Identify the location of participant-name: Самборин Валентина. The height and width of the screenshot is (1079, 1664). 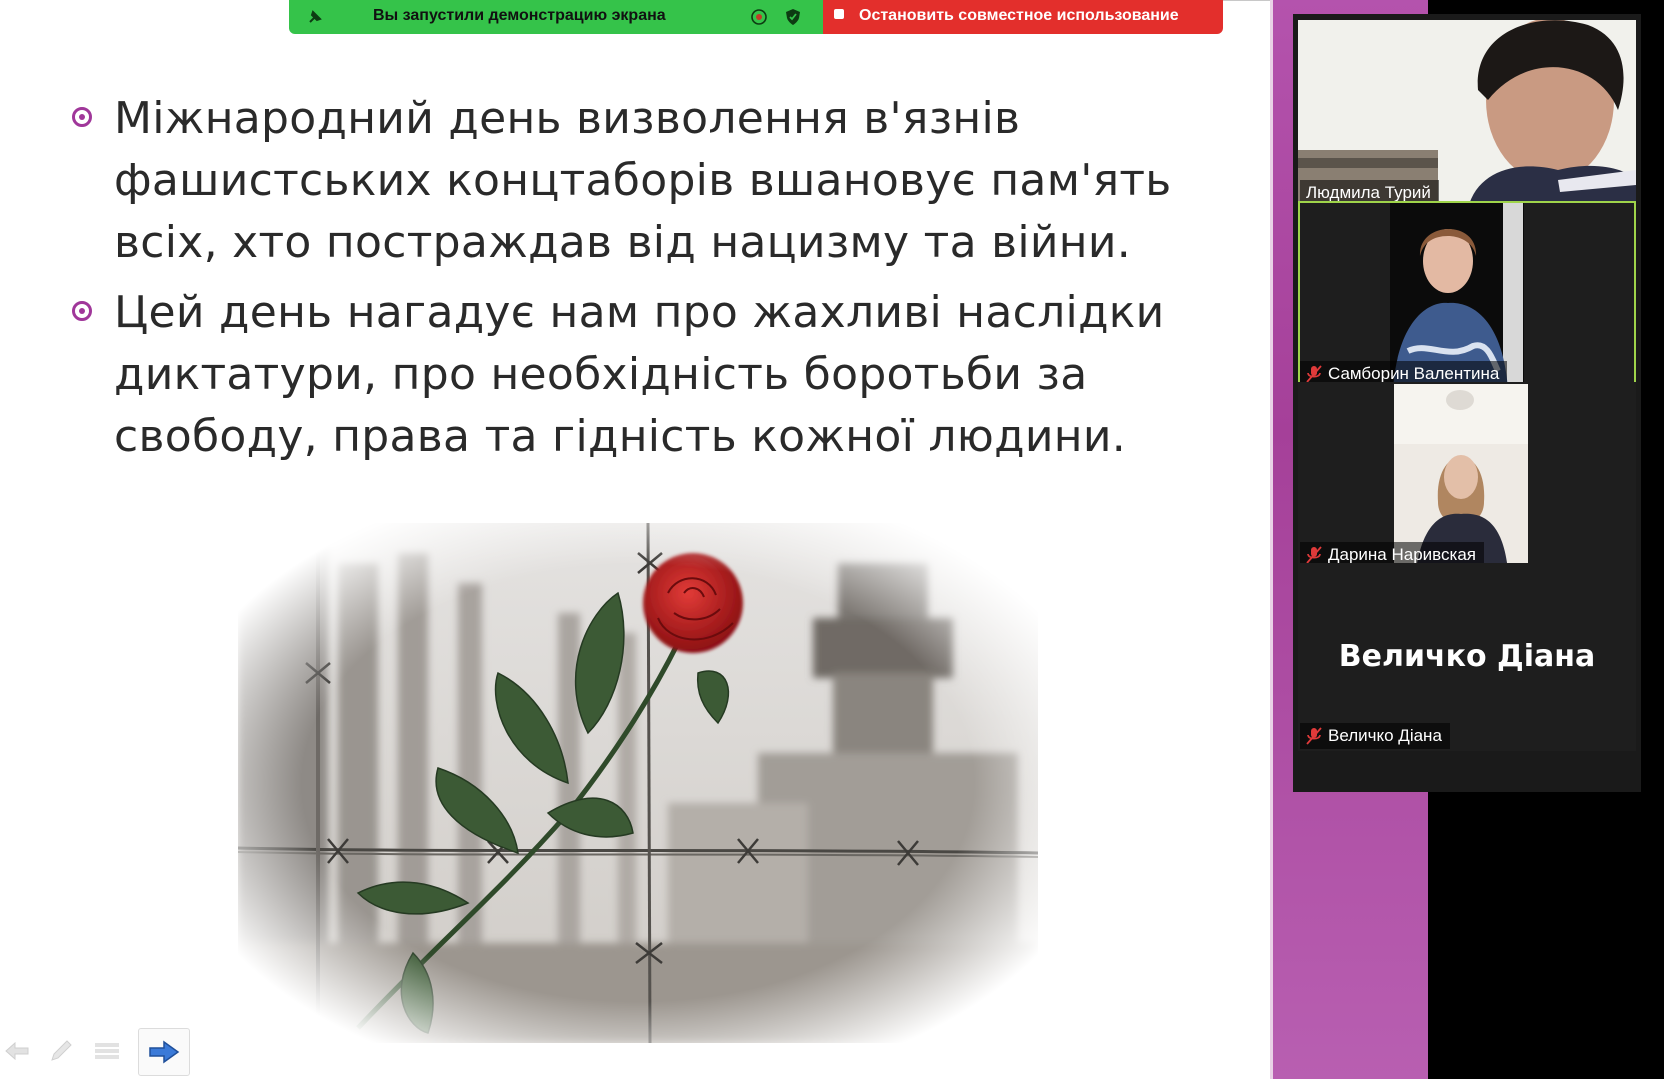
(1414, 373).